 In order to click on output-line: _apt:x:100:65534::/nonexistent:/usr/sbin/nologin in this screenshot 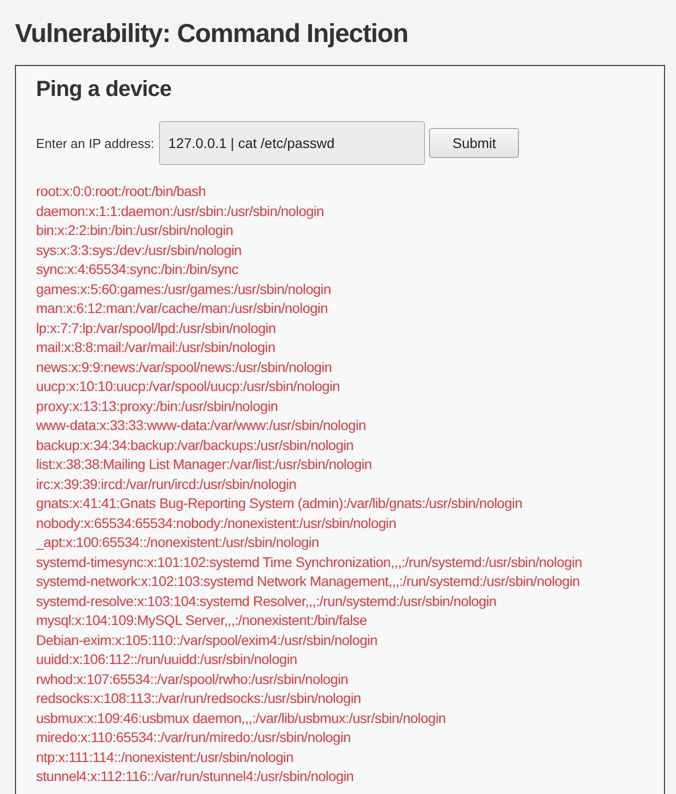, I will do `click(177, 542)`.